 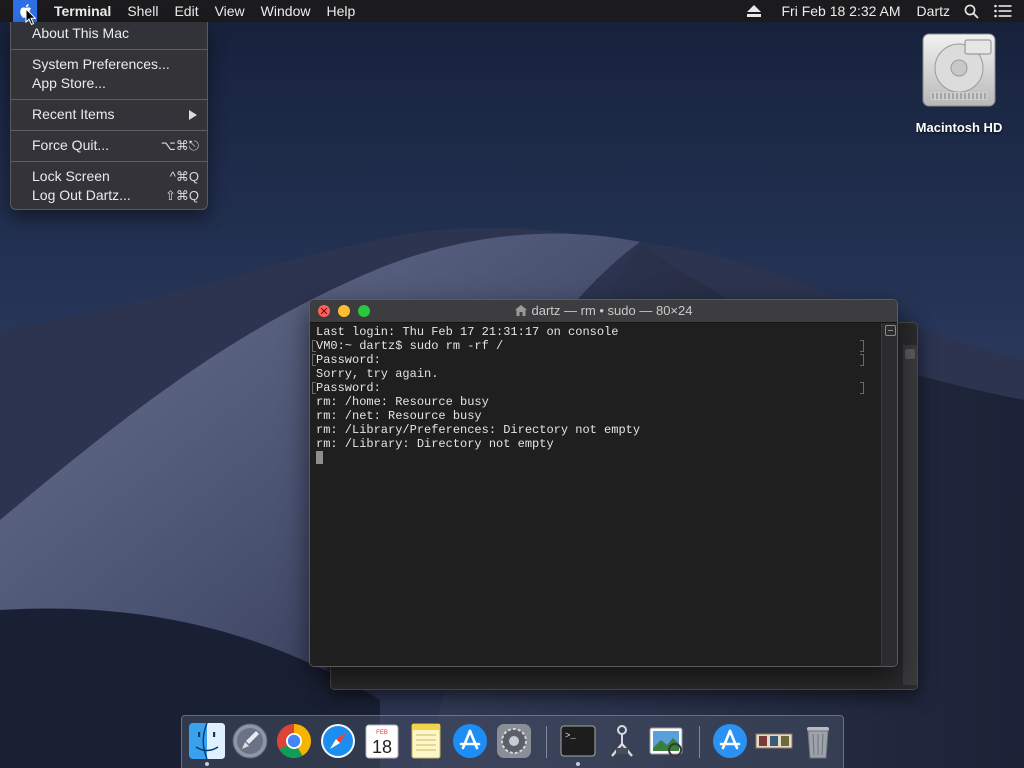 What do you see at coordinates (1006, 11) in the screenshot?
I see `notification-center-icon` at bounding box center [1006, 11].